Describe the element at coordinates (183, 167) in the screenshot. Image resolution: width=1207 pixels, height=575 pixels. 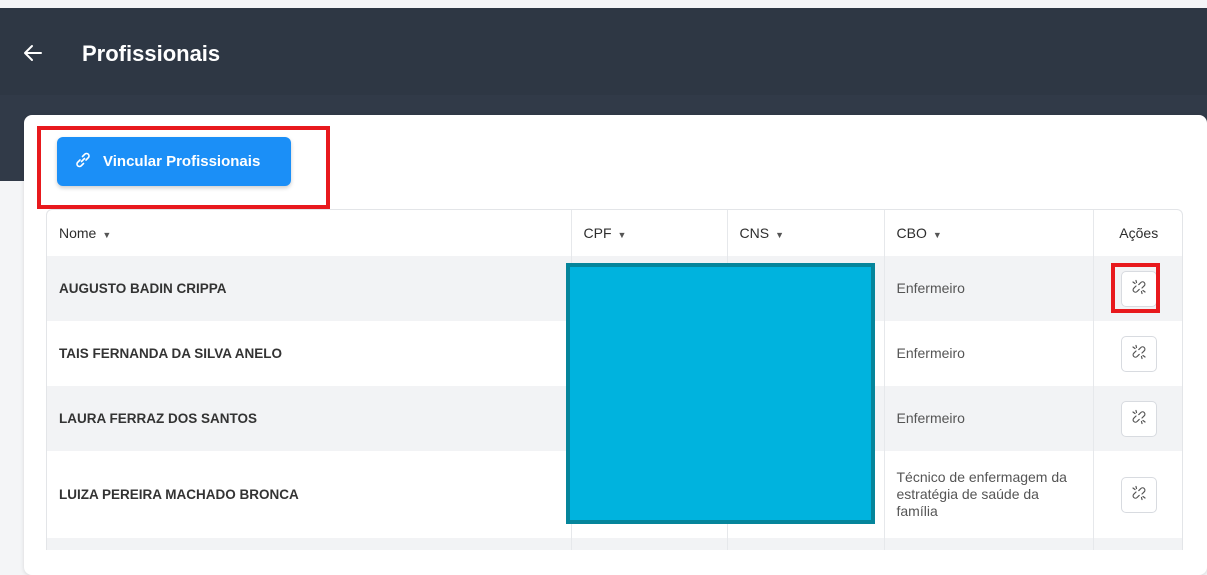
I see `highlight-link-button` at that location.